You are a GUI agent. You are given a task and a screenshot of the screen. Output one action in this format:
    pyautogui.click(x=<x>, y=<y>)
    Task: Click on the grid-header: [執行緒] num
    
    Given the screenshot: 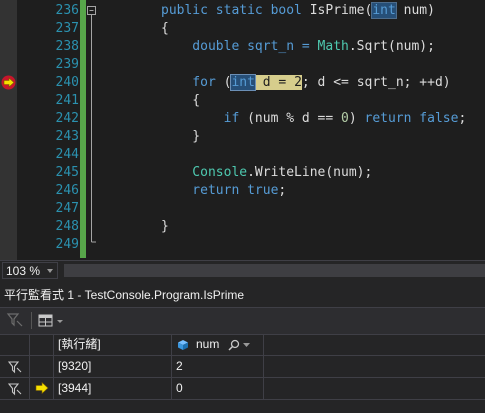 What is the action you would take?
    pyautogui.click(x=242, y=345)
    